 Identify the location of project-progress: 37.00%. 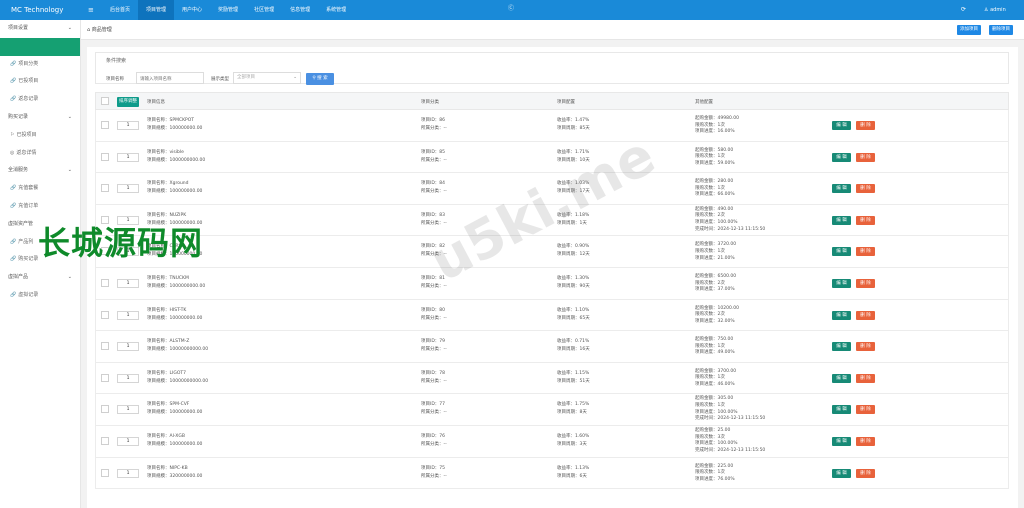
(726, 290).